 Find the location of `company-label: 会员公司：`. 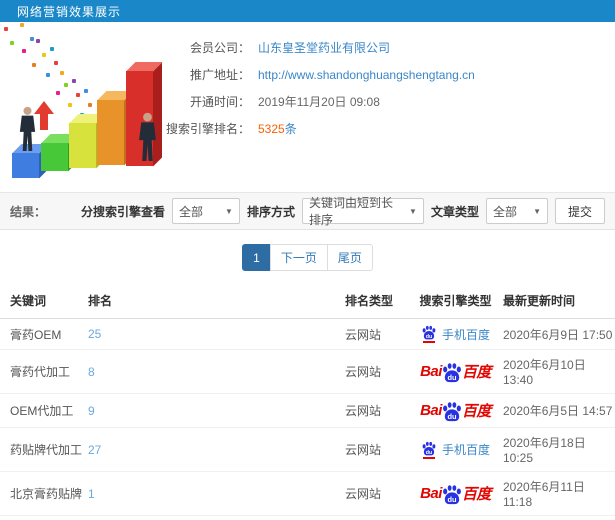

company-label: 会员公司： is located at coordinates (219, 48).